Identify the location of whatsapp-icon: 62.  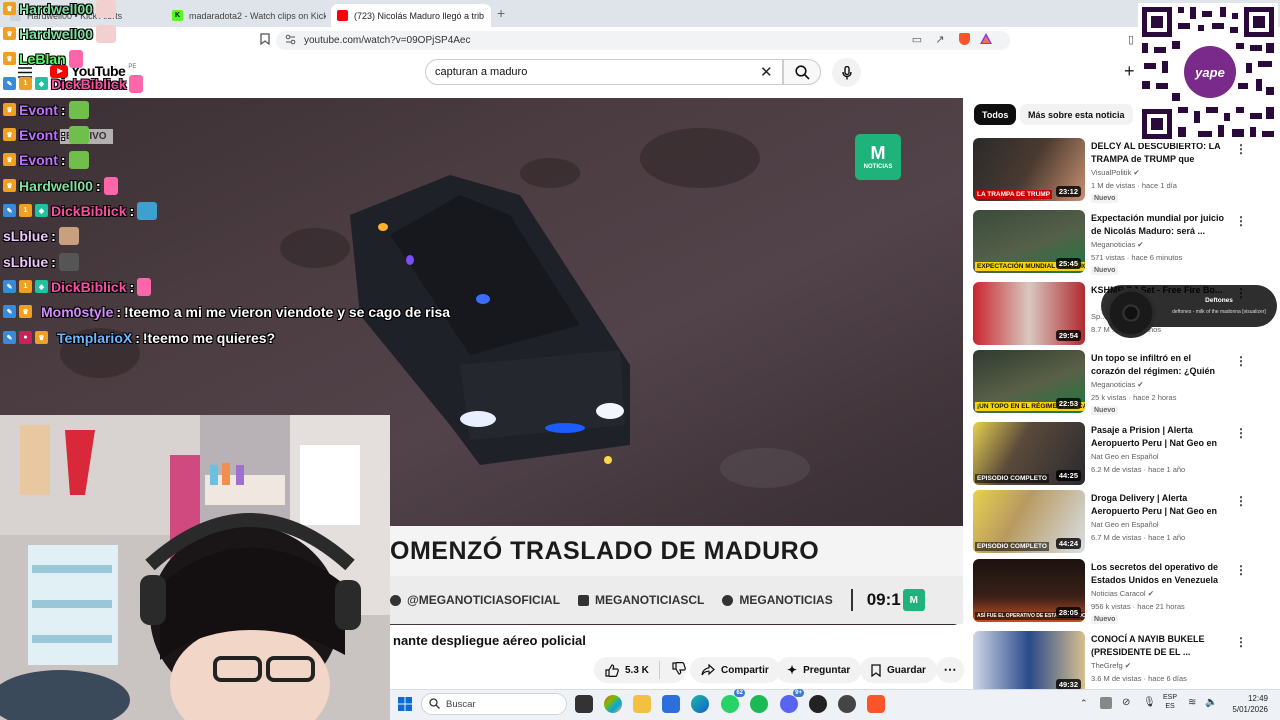
(733, 701).